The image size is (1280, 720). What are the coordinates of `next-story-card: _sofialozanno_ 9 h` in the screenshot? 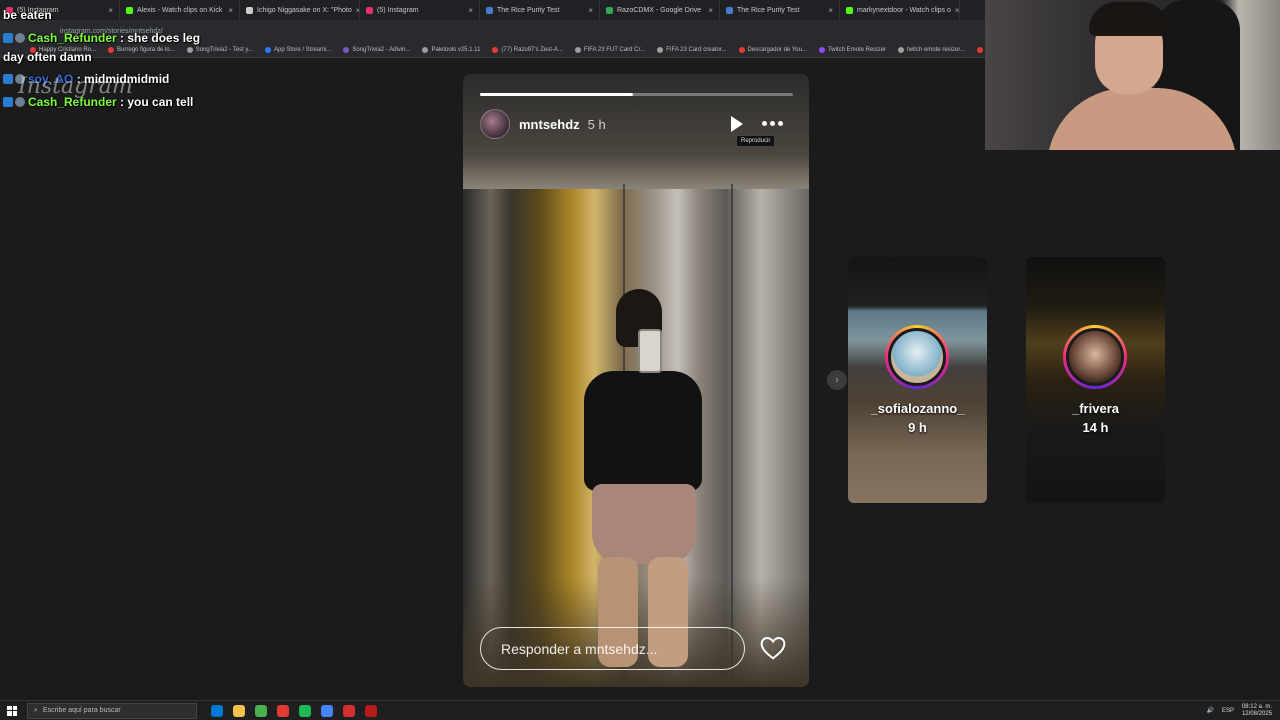 It's located at (917, 380).